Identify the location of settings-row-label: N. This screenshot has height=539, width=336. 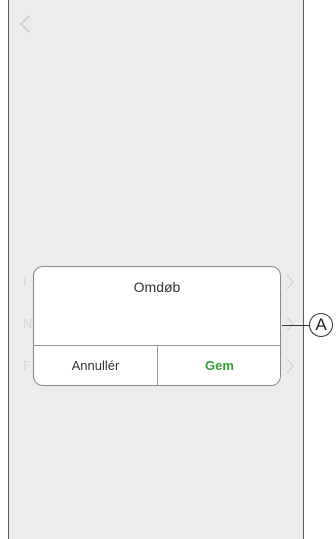
(28, 323).